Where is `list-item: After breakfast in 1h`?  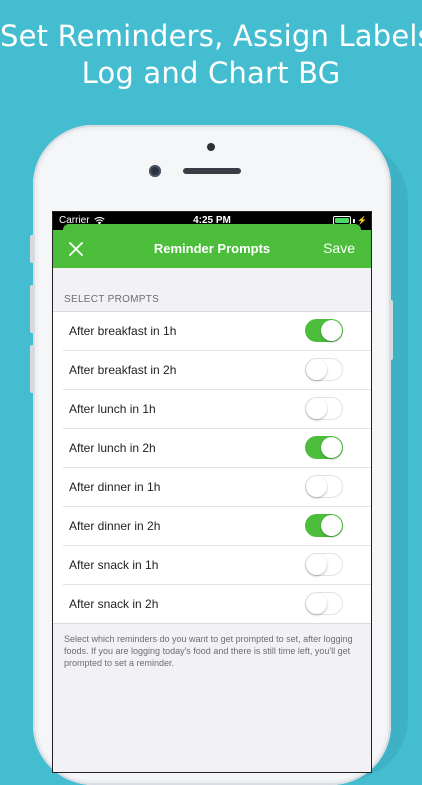
list-item: After breakfast in 1h is located at coordinates (217, 331).